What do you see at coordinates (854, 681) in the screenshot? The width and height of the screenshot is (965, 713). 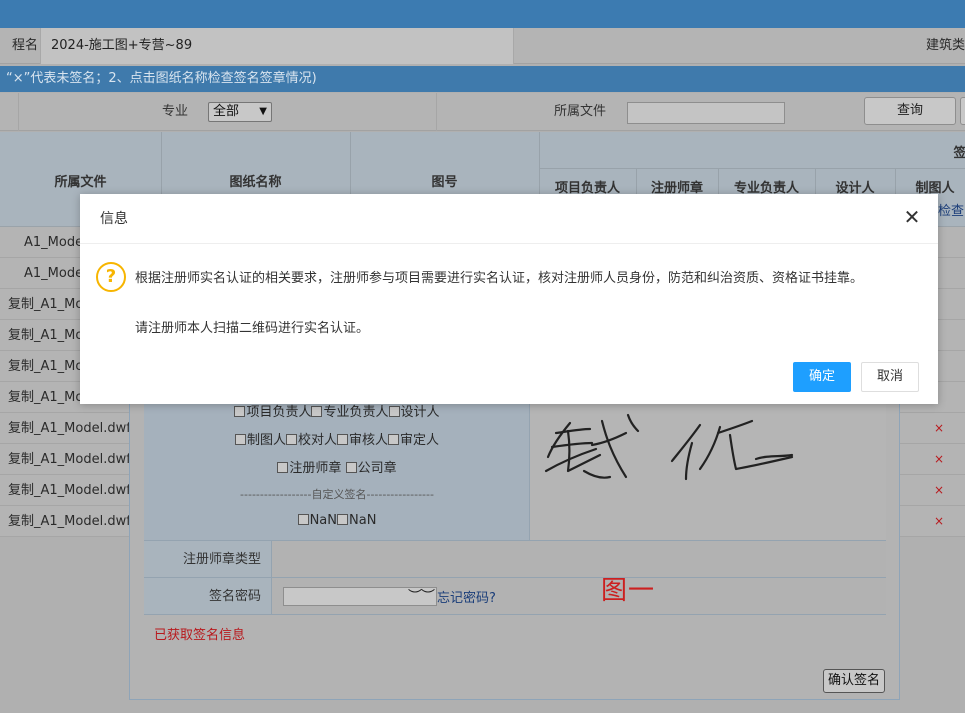 I see `confirm-sign-button: 确认签名` at bounding box center [854, 681].